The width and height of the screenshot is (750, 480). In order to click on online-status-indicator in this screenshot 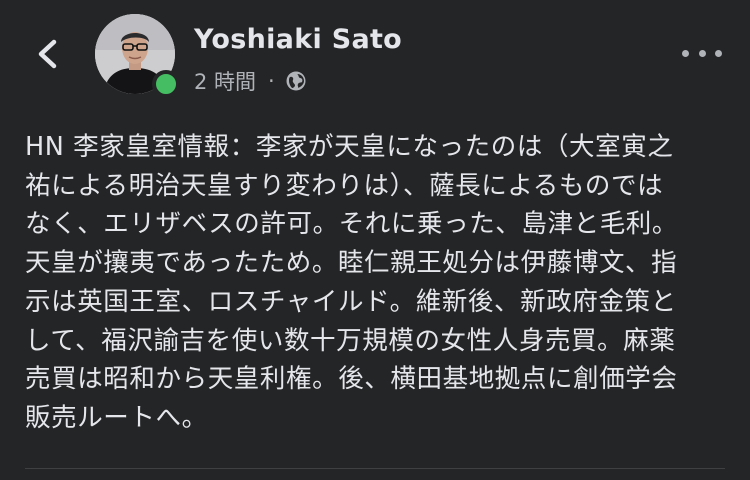, I will do `click(166, 84)`.